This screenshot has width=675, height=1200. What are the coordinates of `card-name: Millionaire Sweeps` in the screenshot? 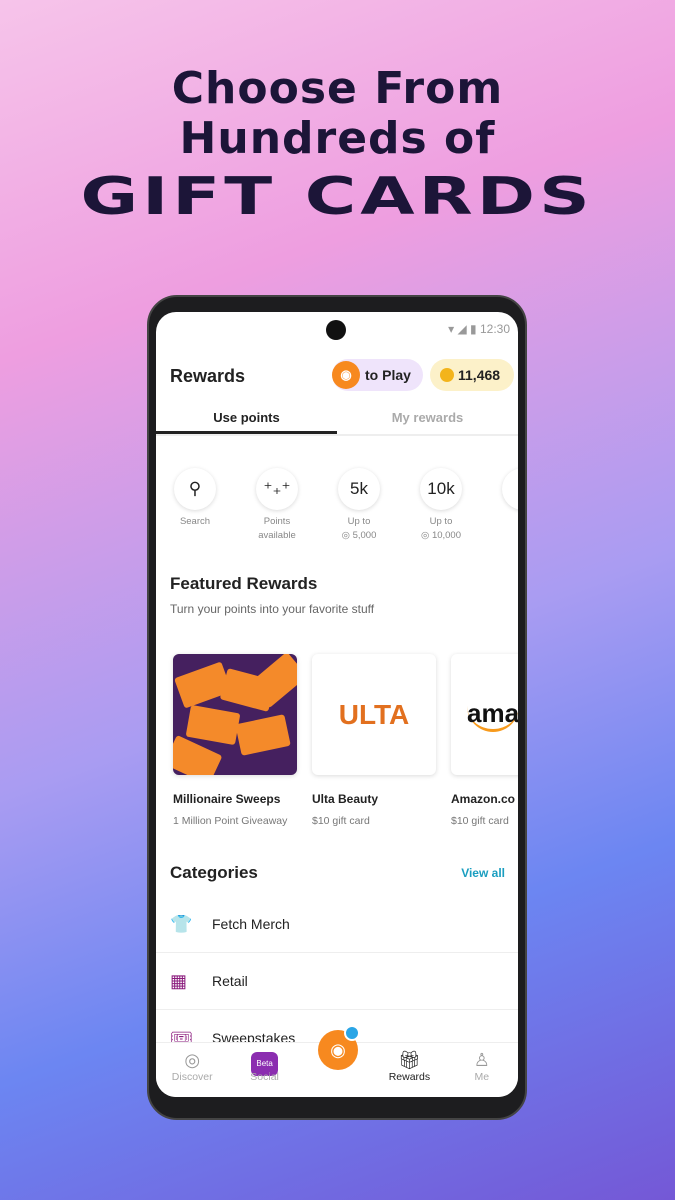 It's located at (227, 799).